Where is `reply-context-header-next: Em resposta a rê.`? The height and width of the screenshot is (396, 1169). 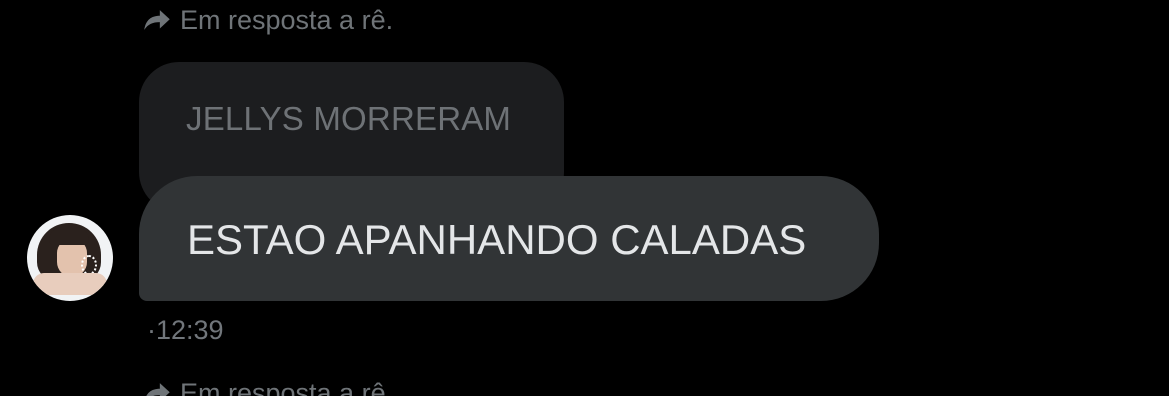 reply-context-header-next: Em resposta a rê. is located at coordinates (266, 386).